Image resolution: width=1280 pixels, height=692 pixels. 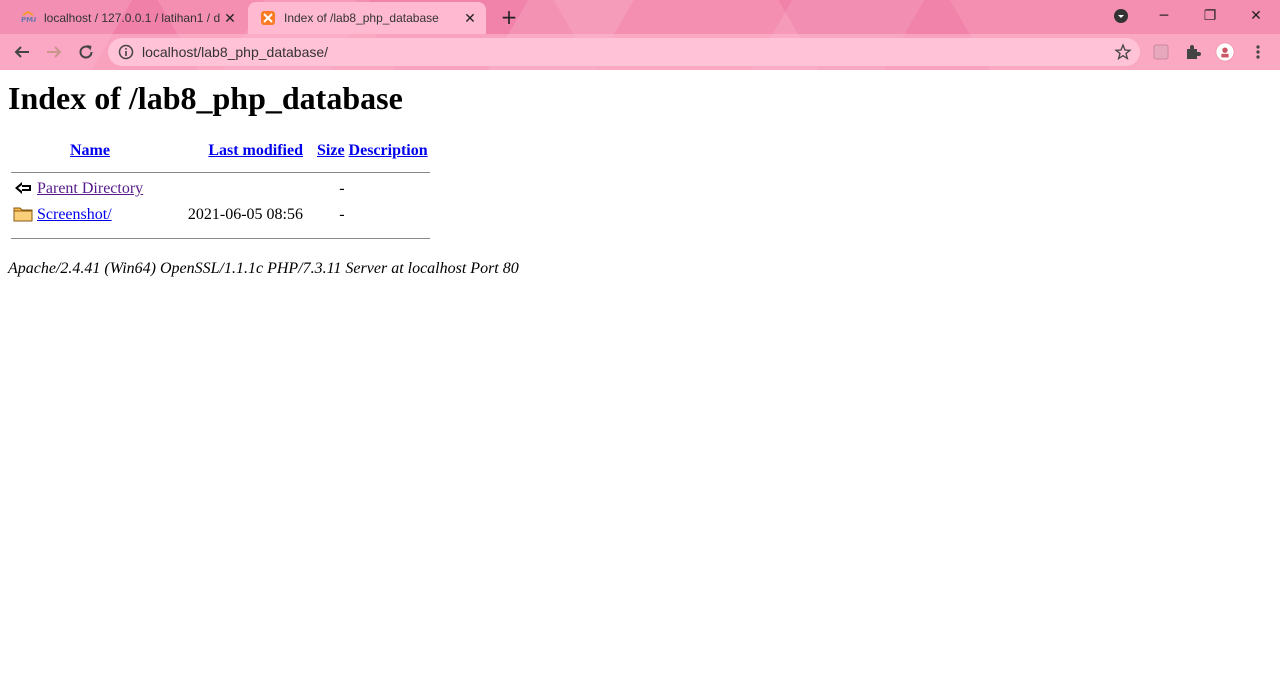 What do you see at coordinates (243, 189) in the screenshot?
I see `last-modified-cell` at bounding box center [243, 189].